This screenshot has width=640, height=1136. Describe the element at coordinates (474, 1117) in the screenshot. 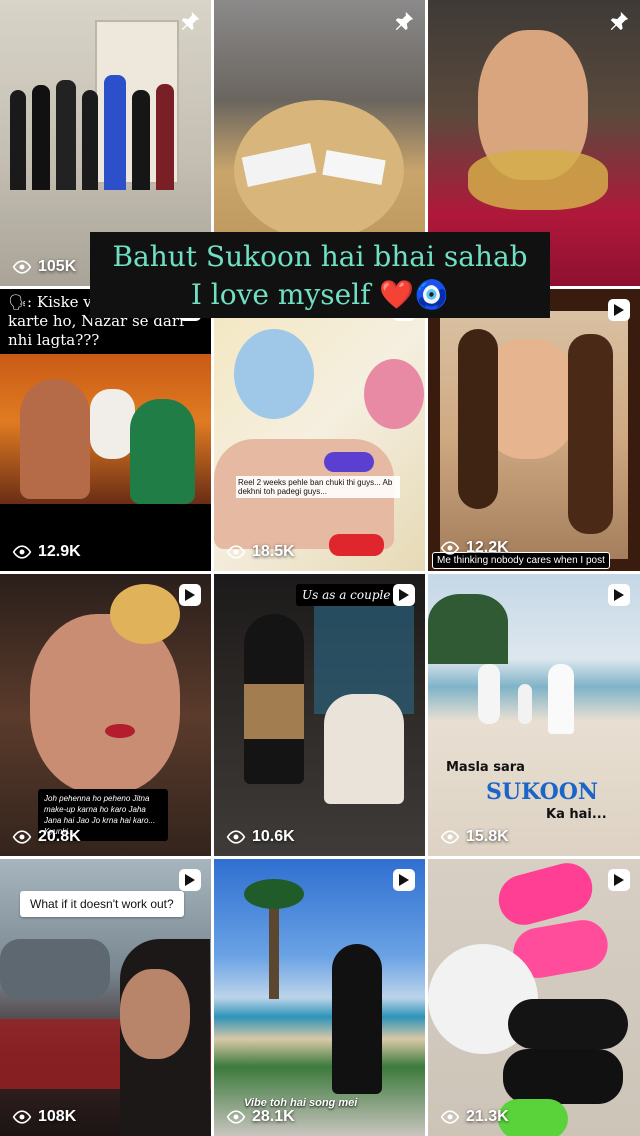

I see `view-count: 21.3K` at that location.